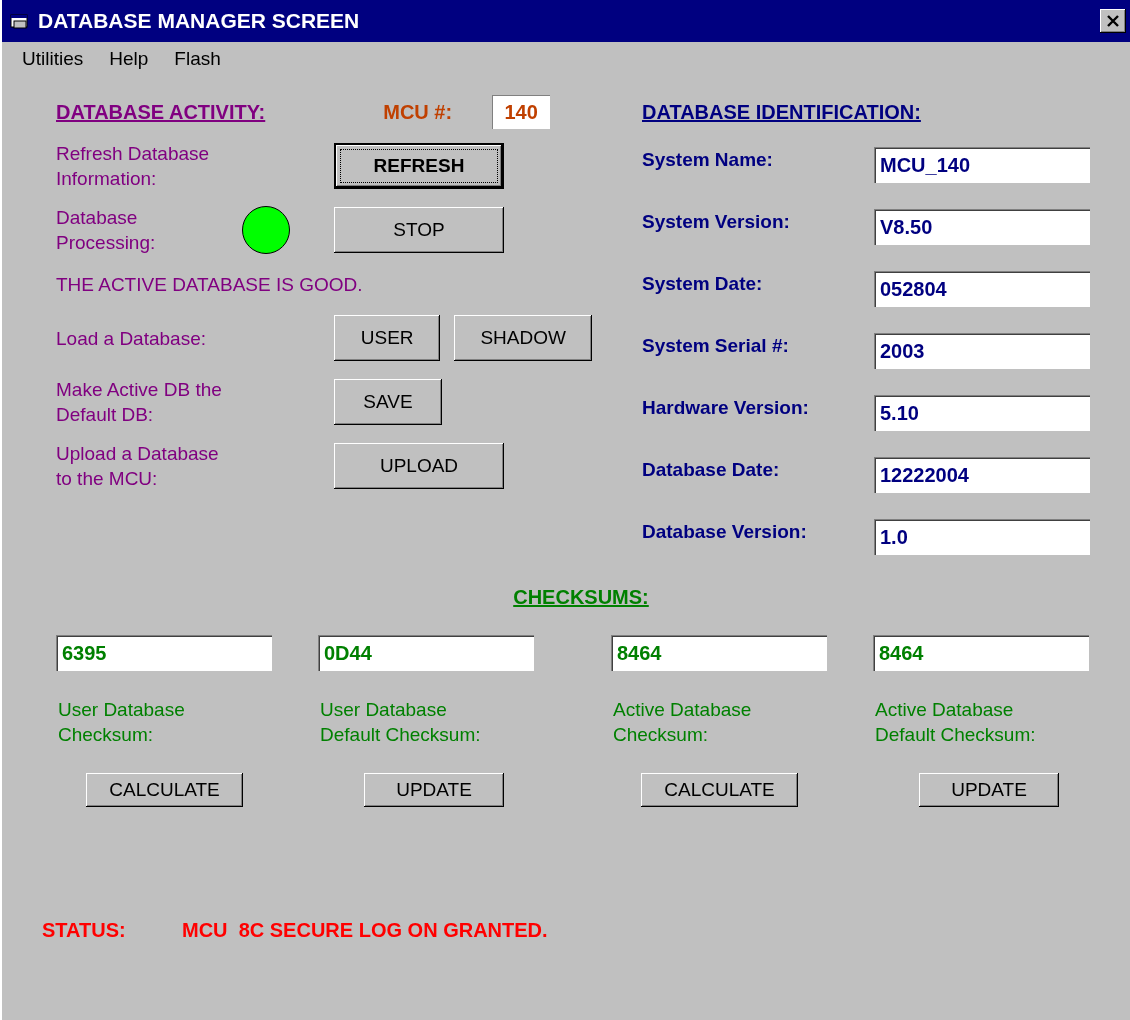 Image resolution: width=1130 pixels, height=1020 pixels. What do you see at coordinates (419, 166) in the screenshot?
I see `action-button: REFRESH` at bounding box center [419, 166].